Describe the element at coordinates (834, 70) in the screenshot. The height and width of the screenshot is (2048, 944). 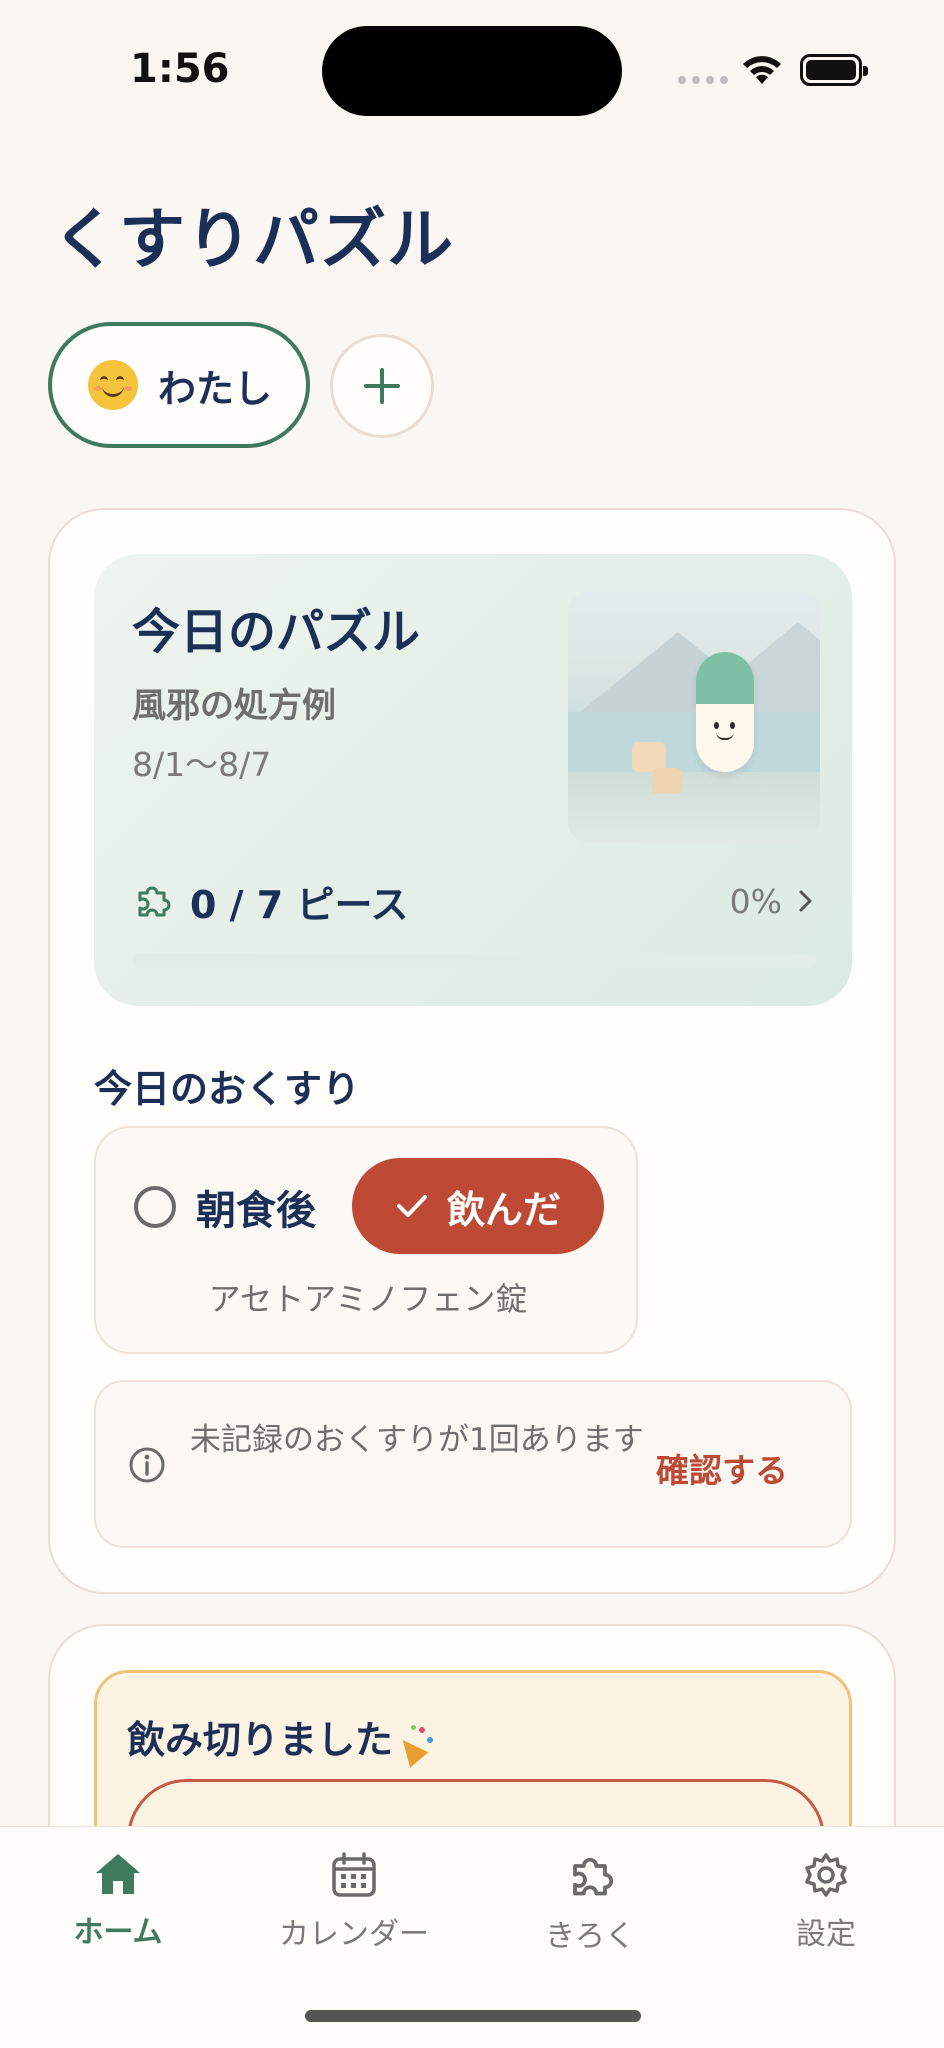
I see `battery-icon` at that location.